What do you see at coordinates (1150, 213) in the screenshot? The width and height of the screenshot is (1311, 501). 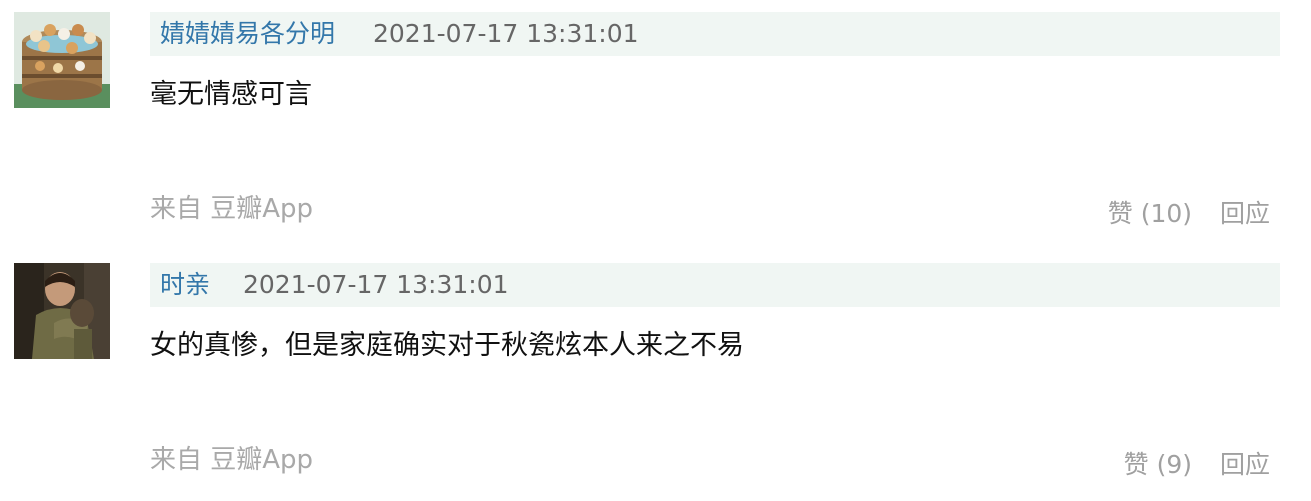 I see `like-button: 赞 (10)` at bounding box center [1150, 213].